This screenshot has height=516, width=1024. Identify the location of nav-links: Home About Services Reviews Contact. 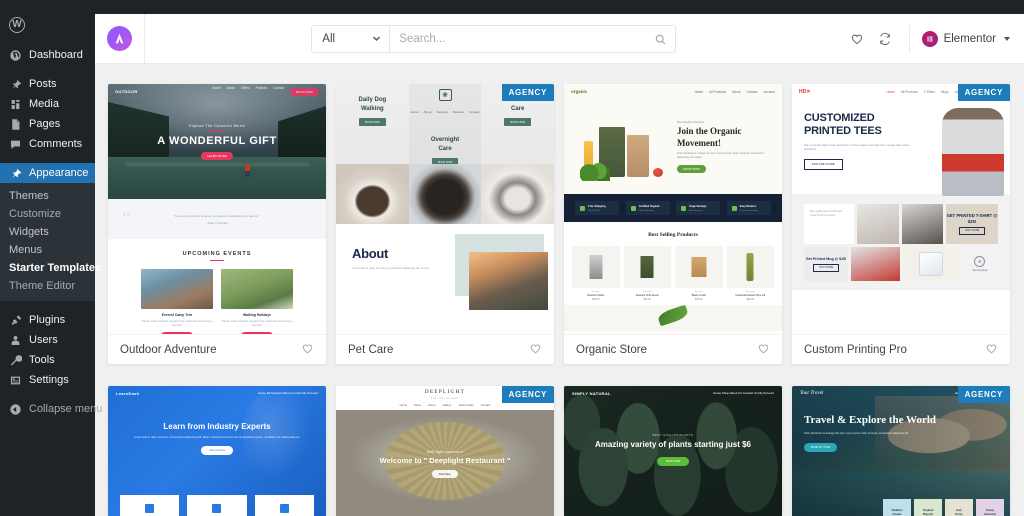
(444, 112).